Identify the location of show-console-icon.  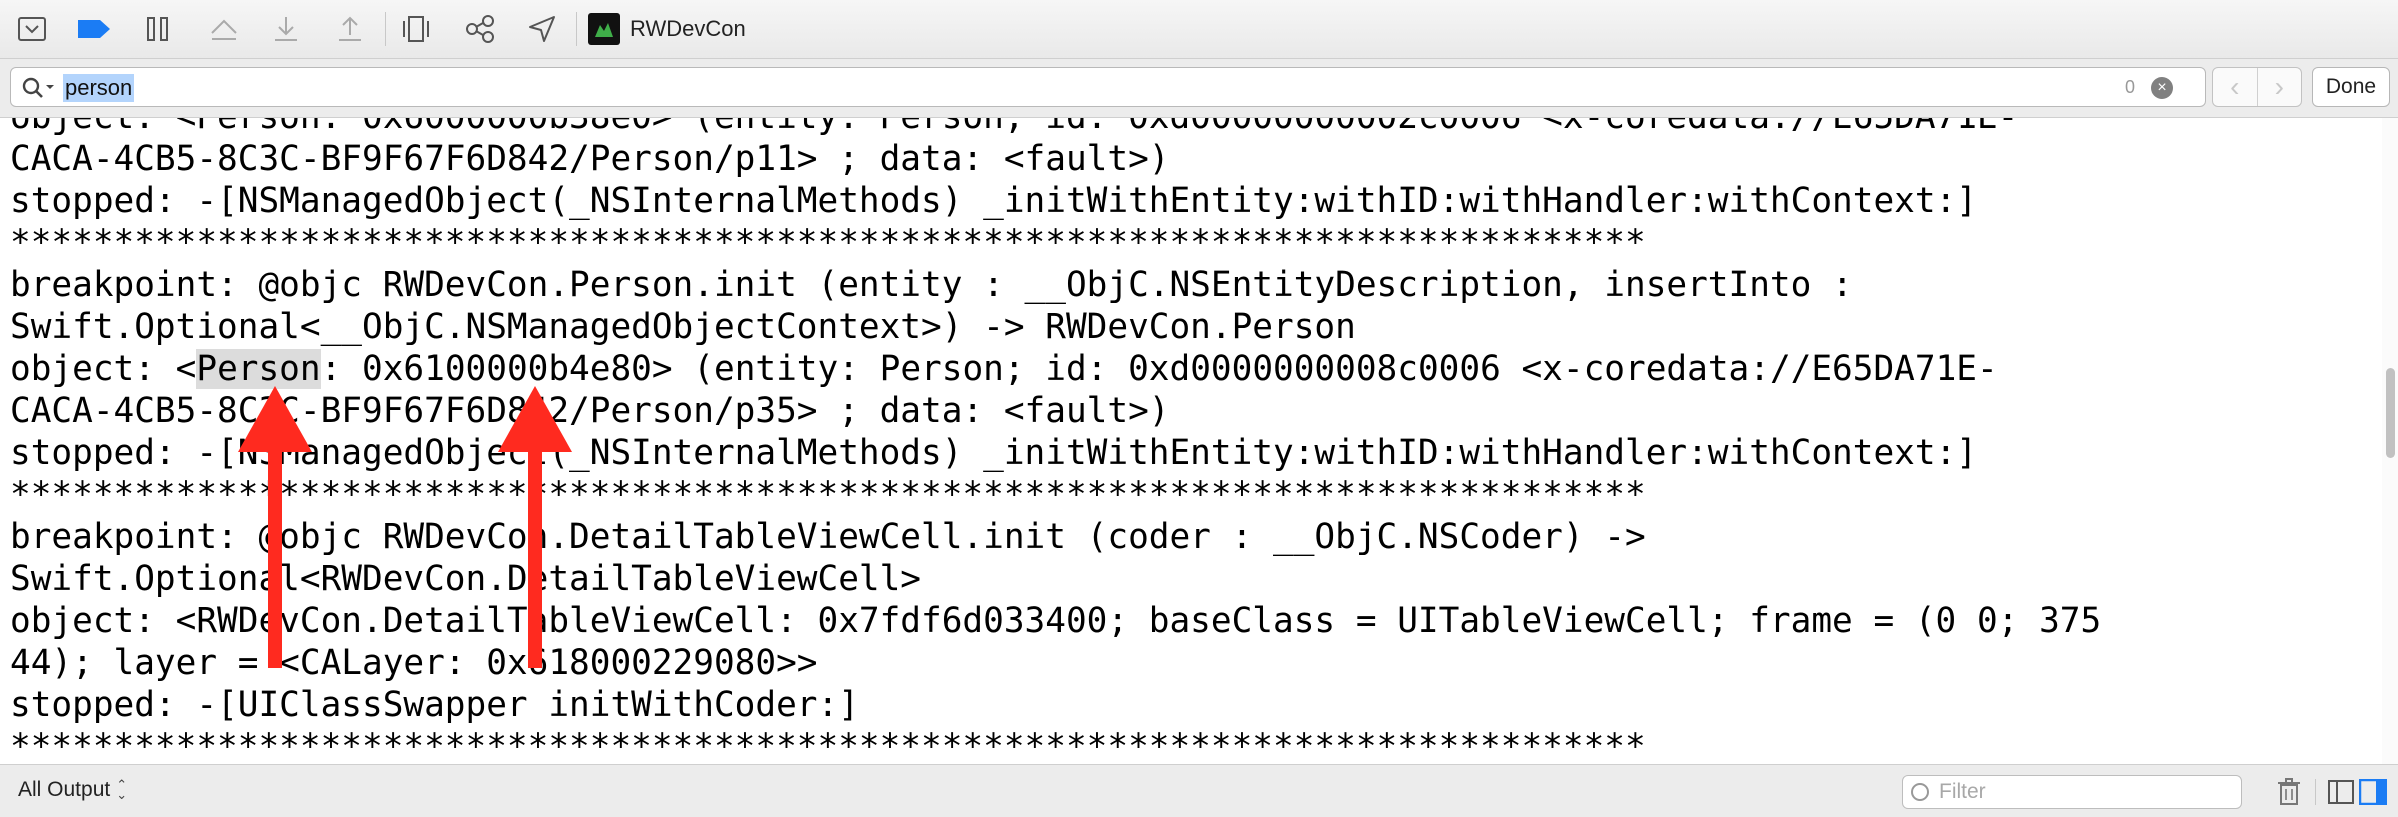
(2373, 792).